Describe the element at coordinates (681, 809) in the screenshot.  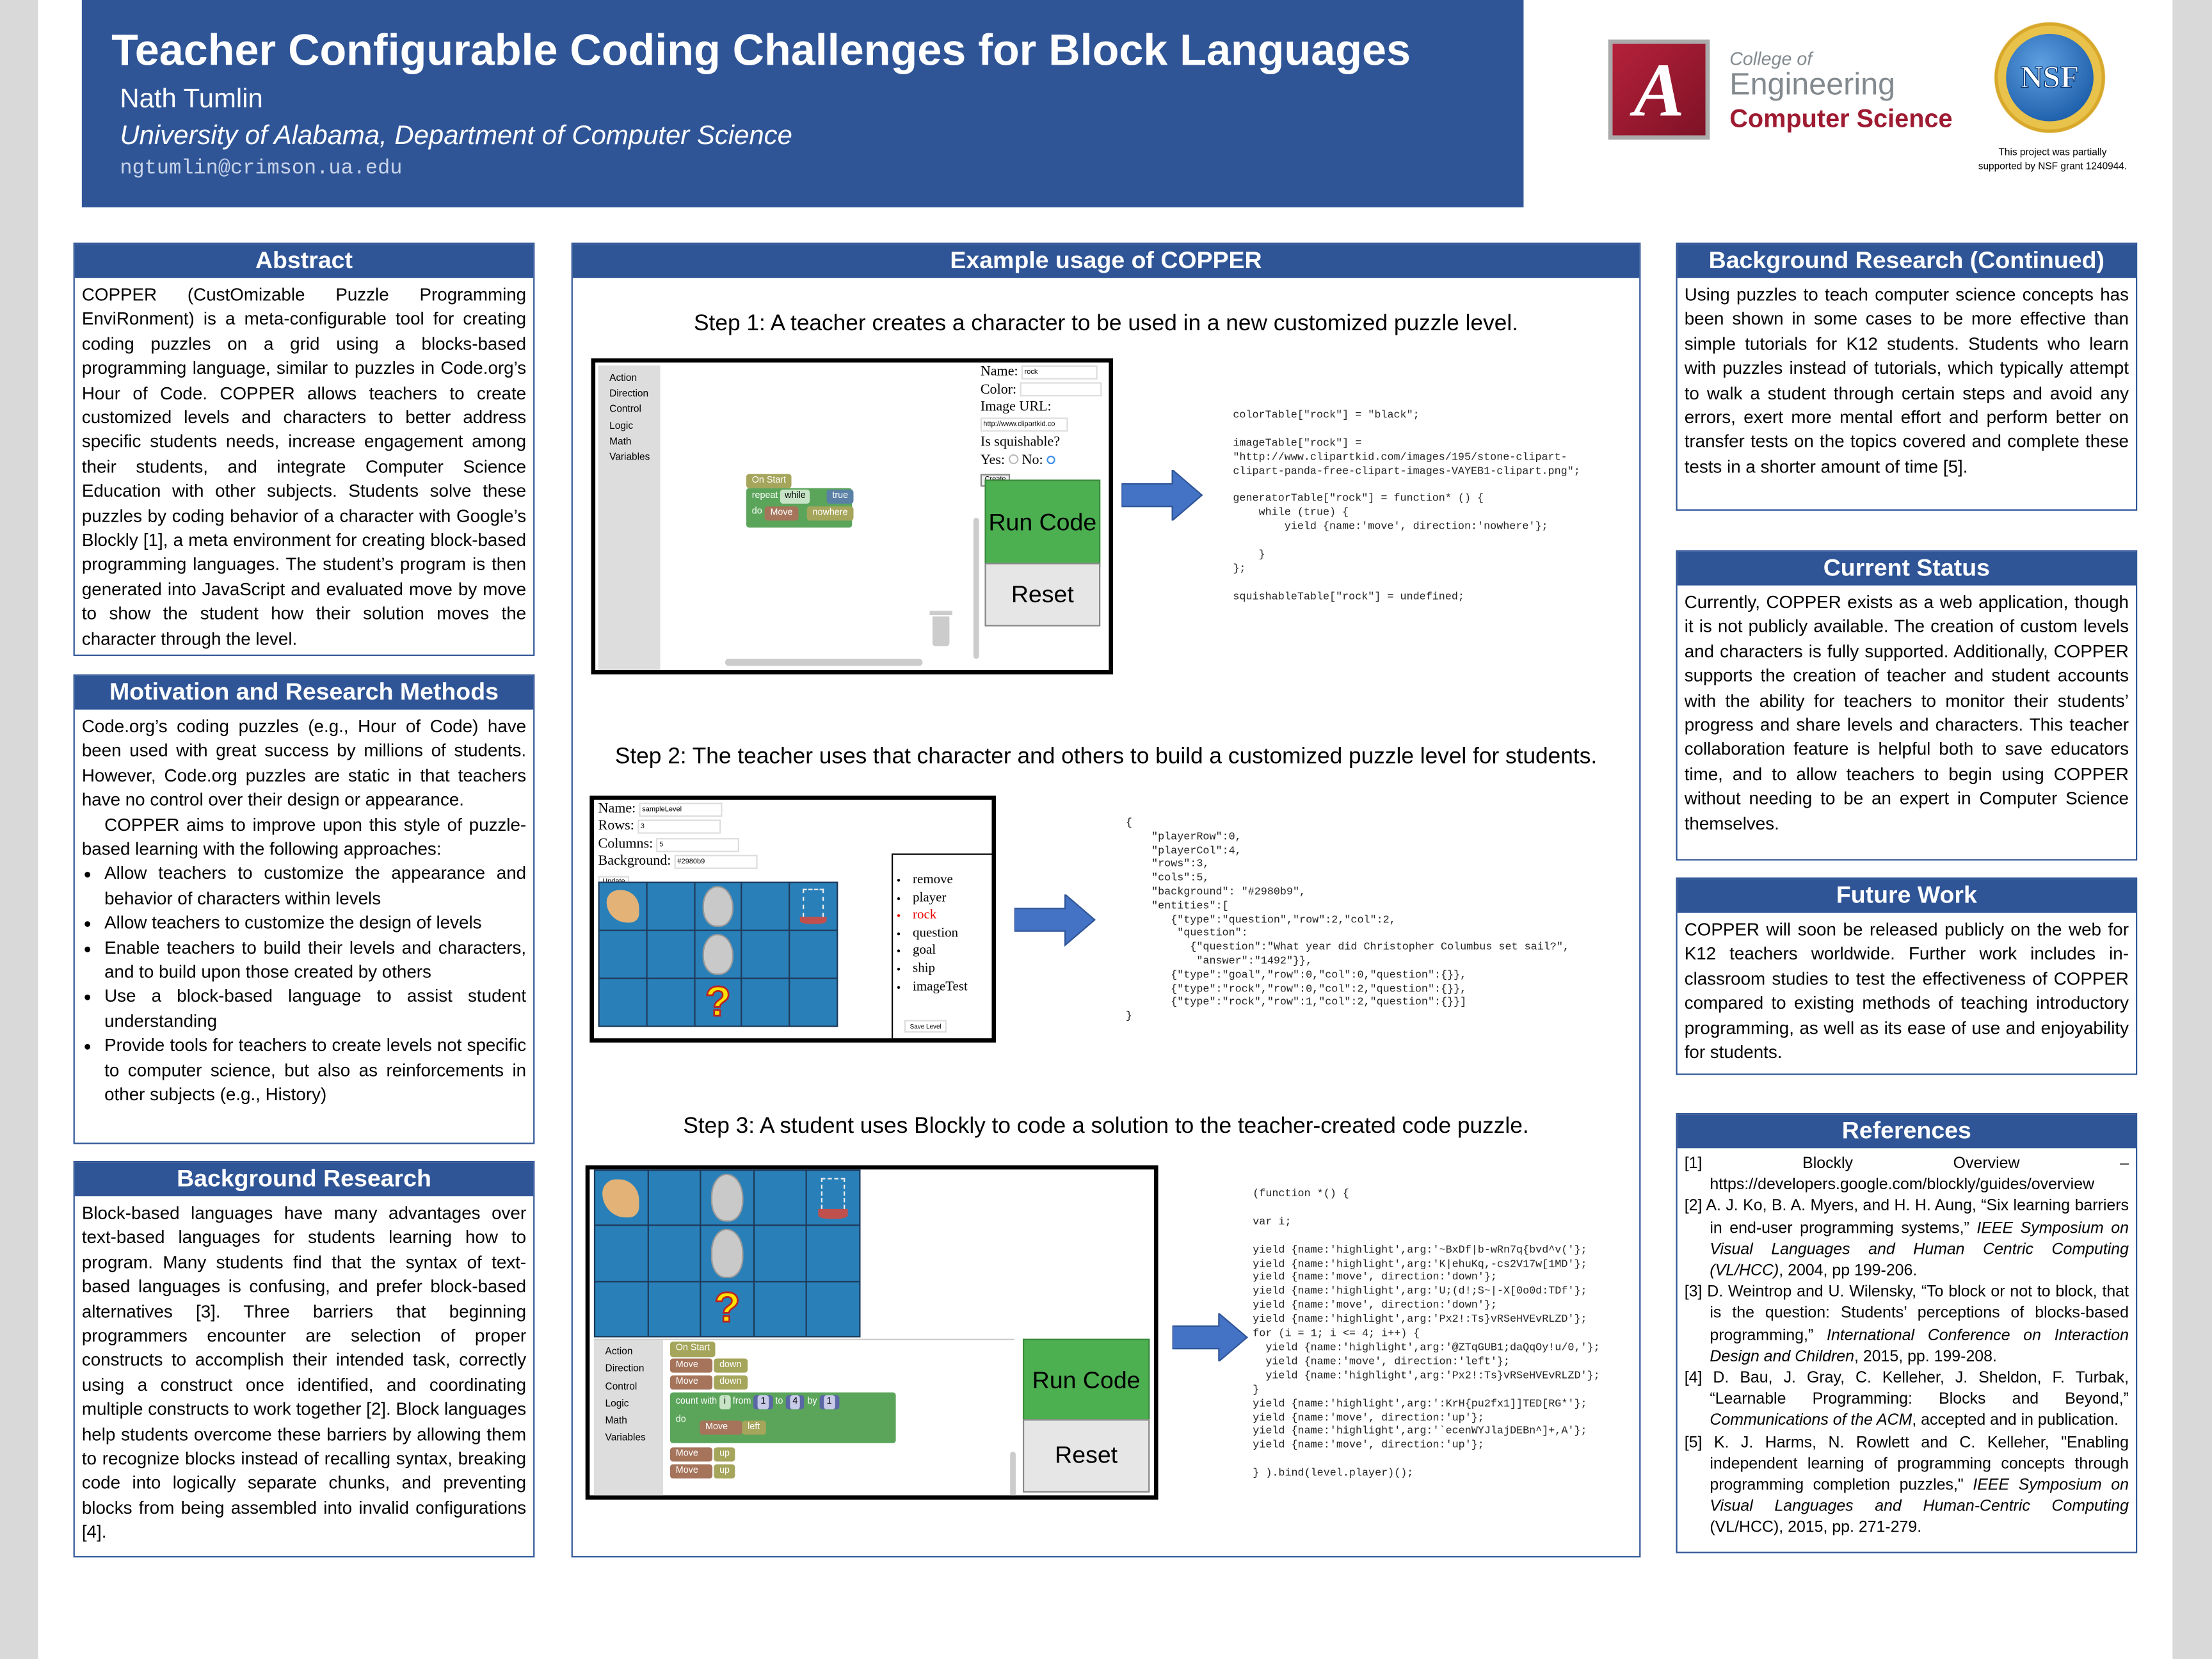
I see `level-name-input: sampleLevel` at that location.